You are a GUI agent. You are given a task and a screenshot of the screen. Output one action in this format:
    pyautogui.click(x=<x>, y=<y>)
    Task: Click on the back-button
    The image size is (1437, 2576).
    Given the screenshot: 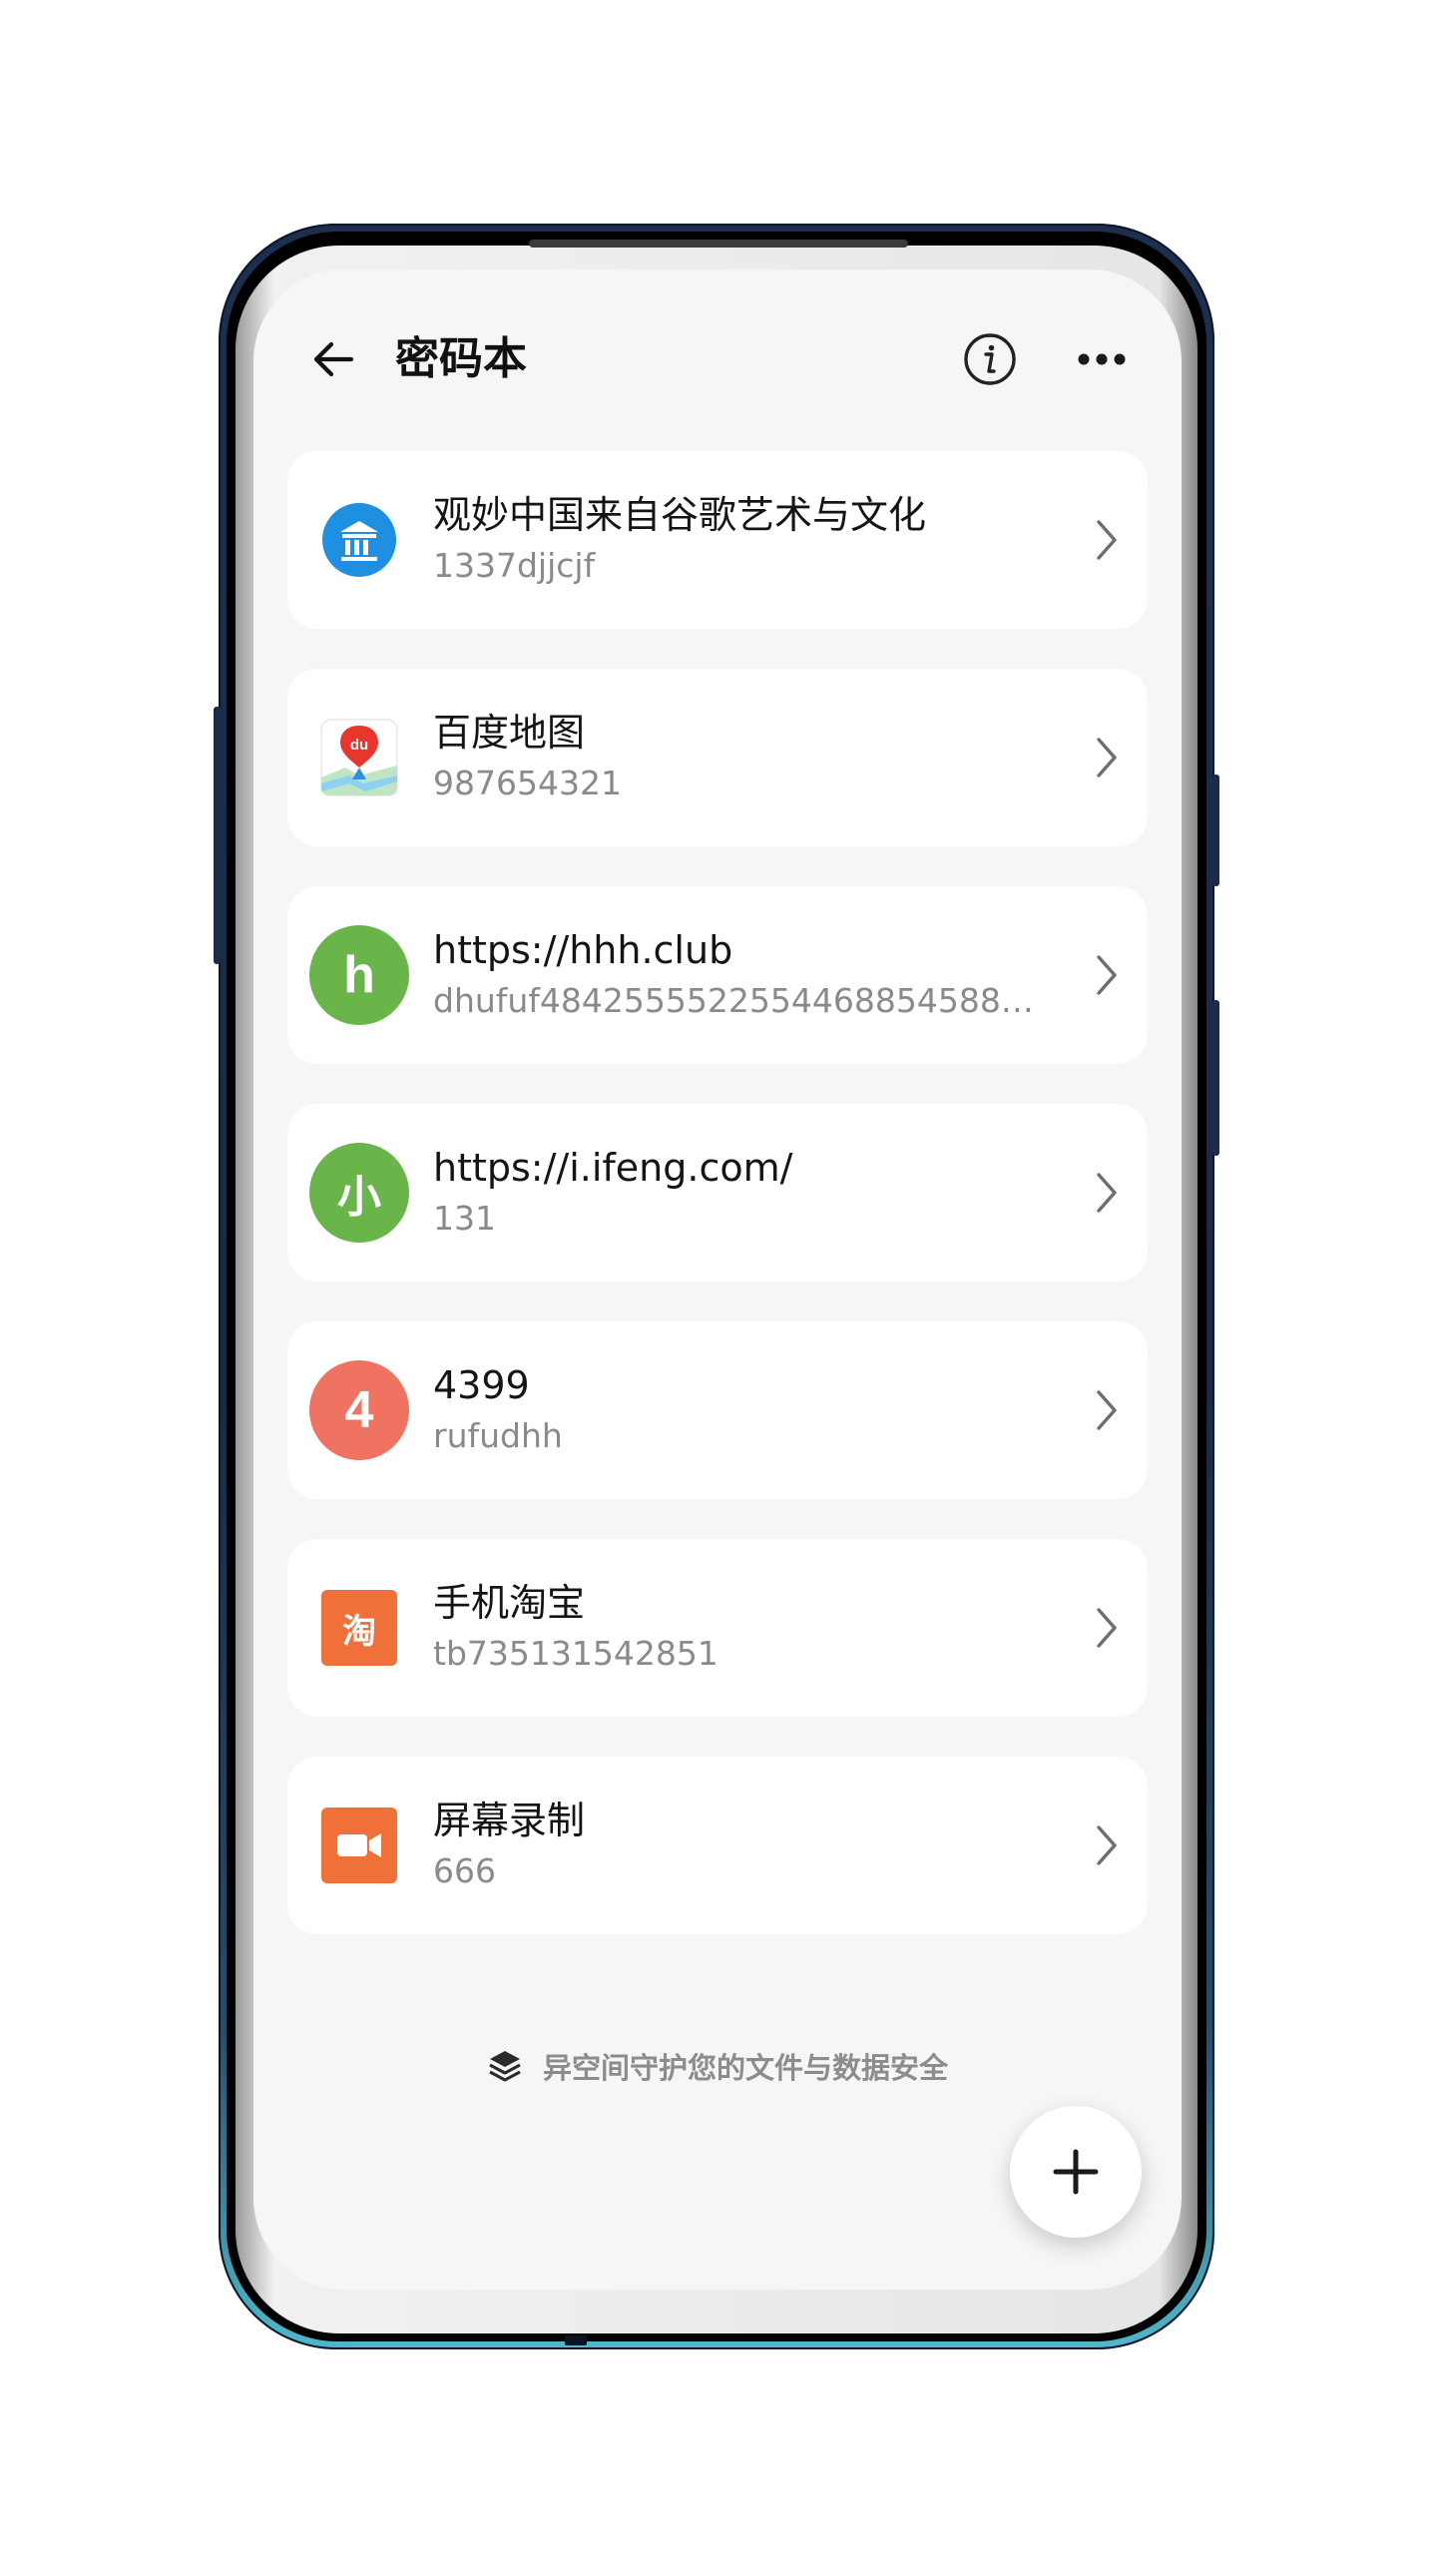 What is the action you would take?
    pyautogui.click(x=333, y=359)
    